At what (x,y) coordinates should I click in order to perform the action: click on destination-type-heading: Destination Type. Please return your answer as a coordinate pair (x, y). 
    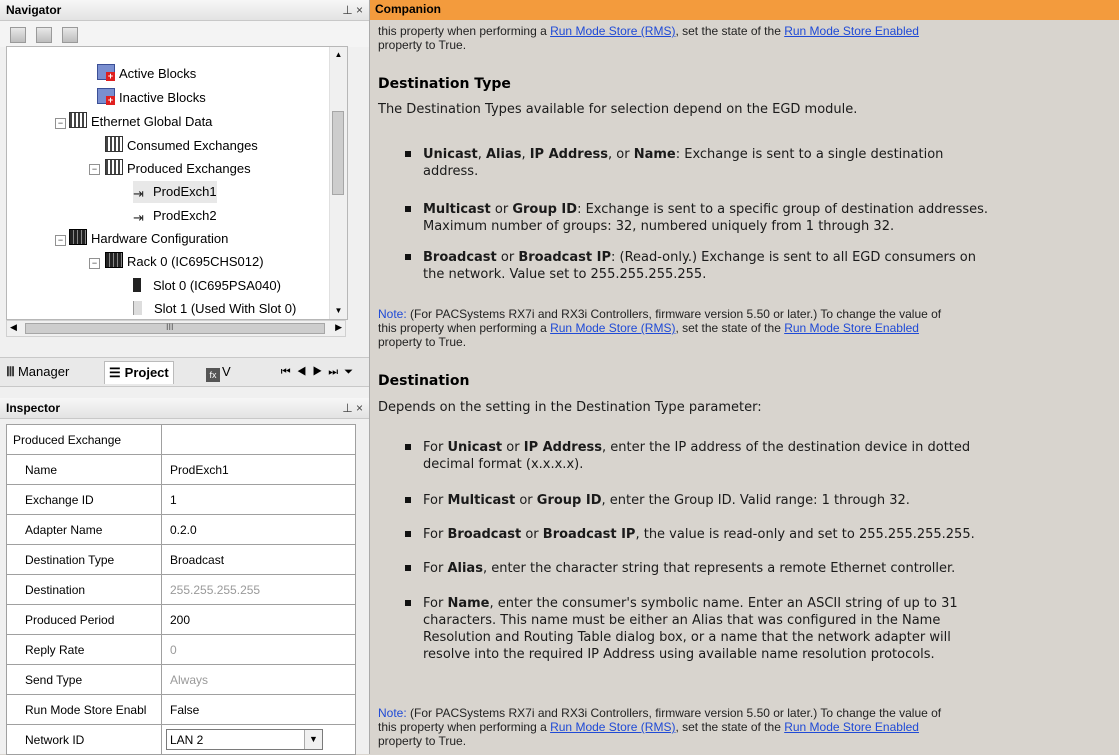
    Looking at the image, I should click on (444, 84).